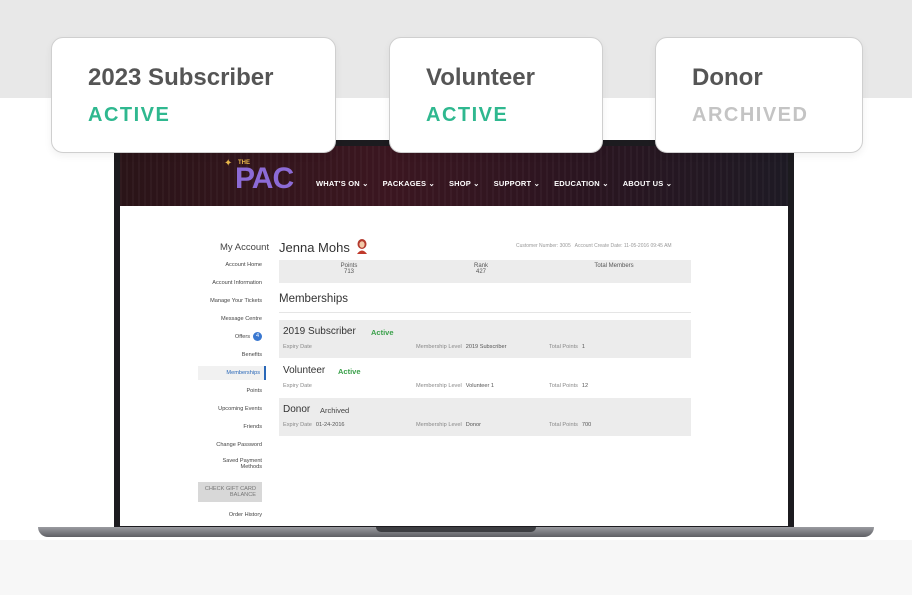  I want to click on card-title: Volunteer, so click(480, 77).